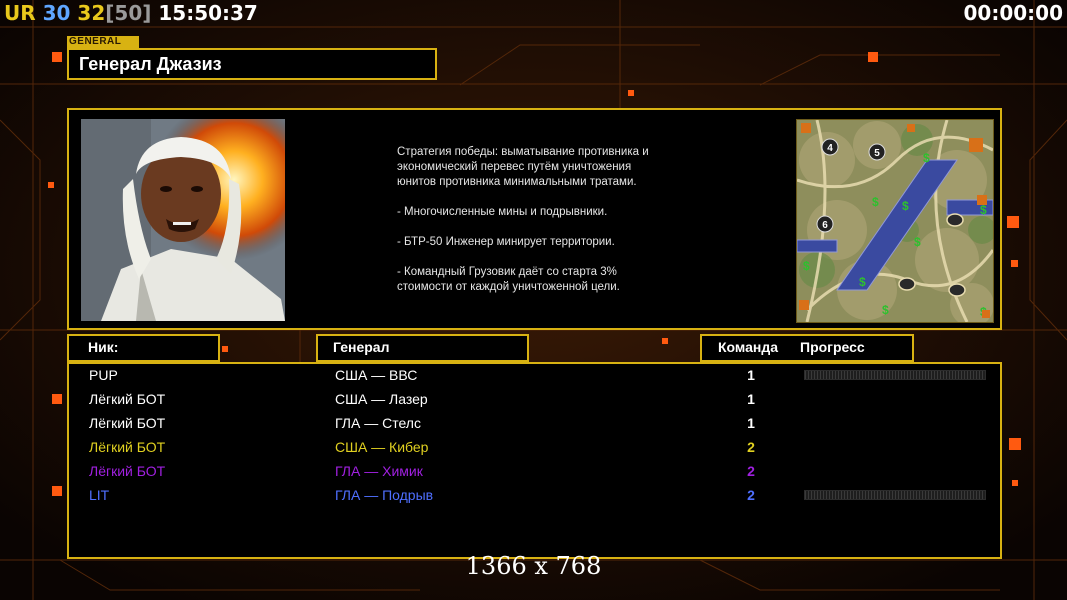  I want to click on player-general: США — Кибер, so click(382, 447).